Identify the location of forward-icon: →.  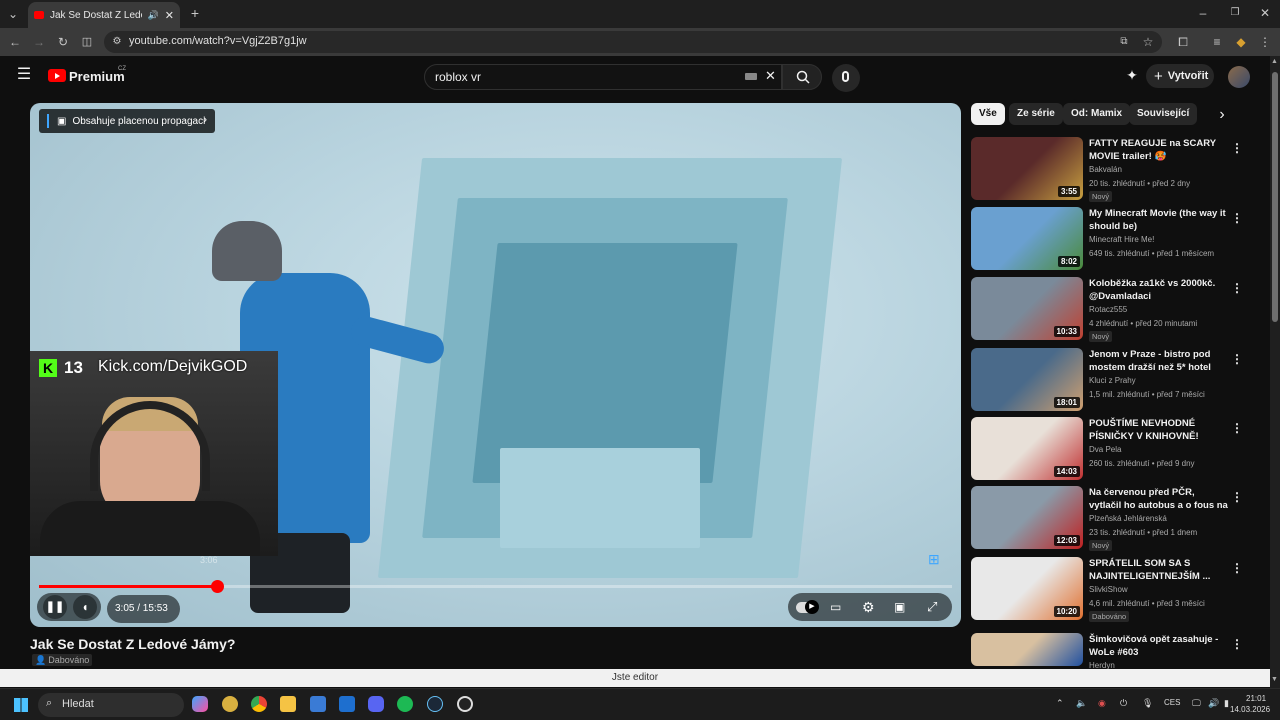
(39, 42).